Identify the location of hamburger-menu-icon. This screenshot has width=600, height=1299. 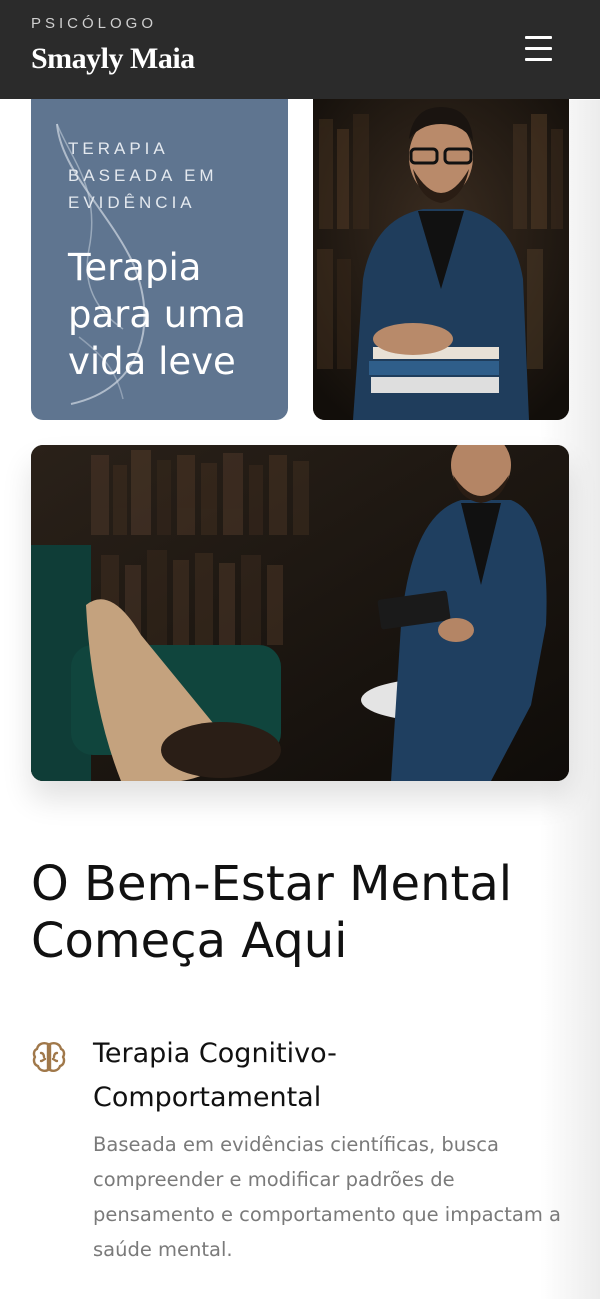
(539, 49).